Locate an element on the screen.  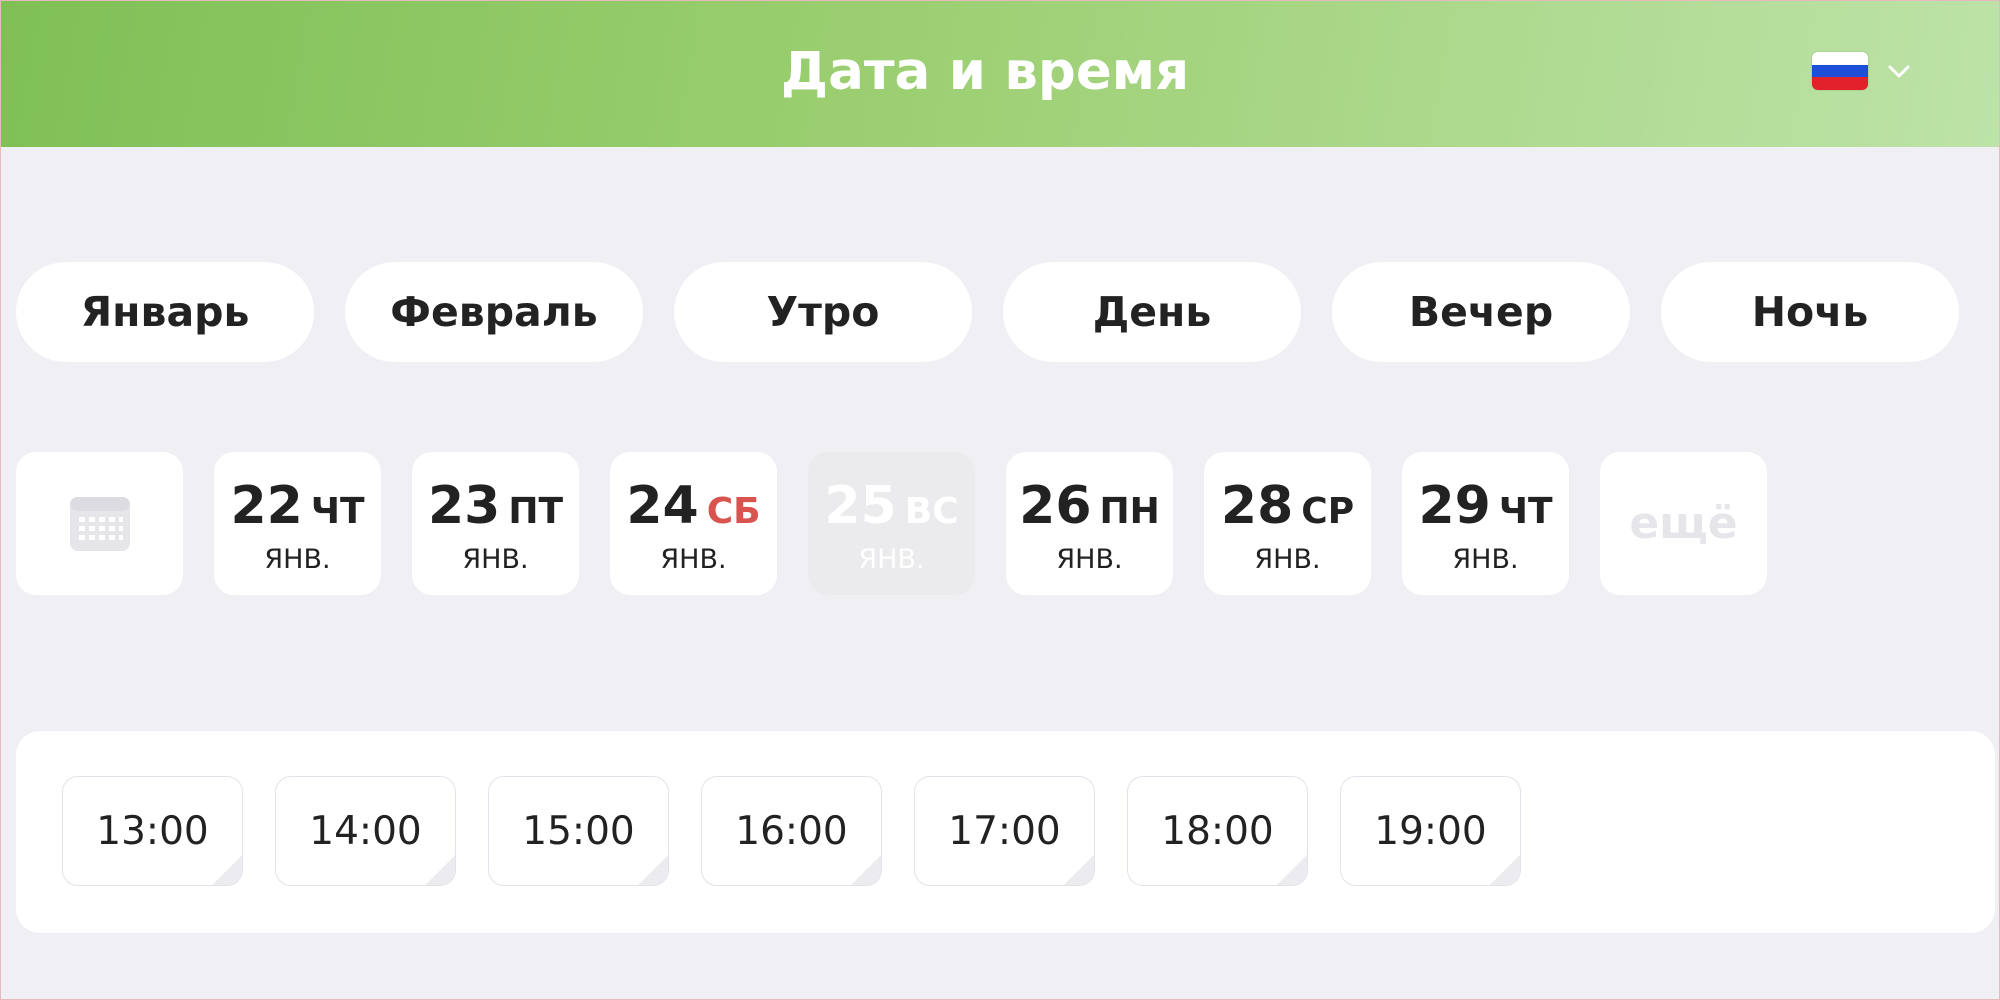
date-weekday: СБ is located at coordinates (733, 511).